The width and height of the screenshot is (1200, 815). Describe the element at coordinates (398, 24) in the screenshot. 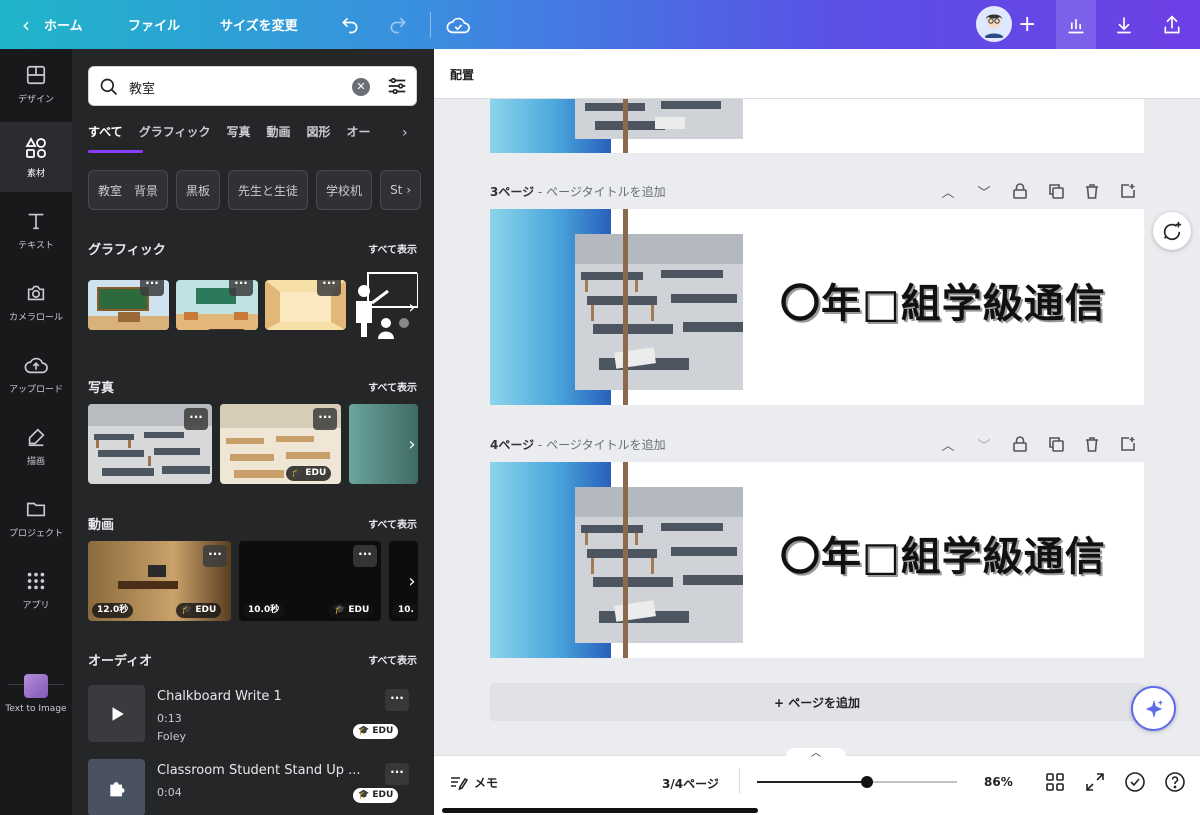

I see `redo-button` at that location.